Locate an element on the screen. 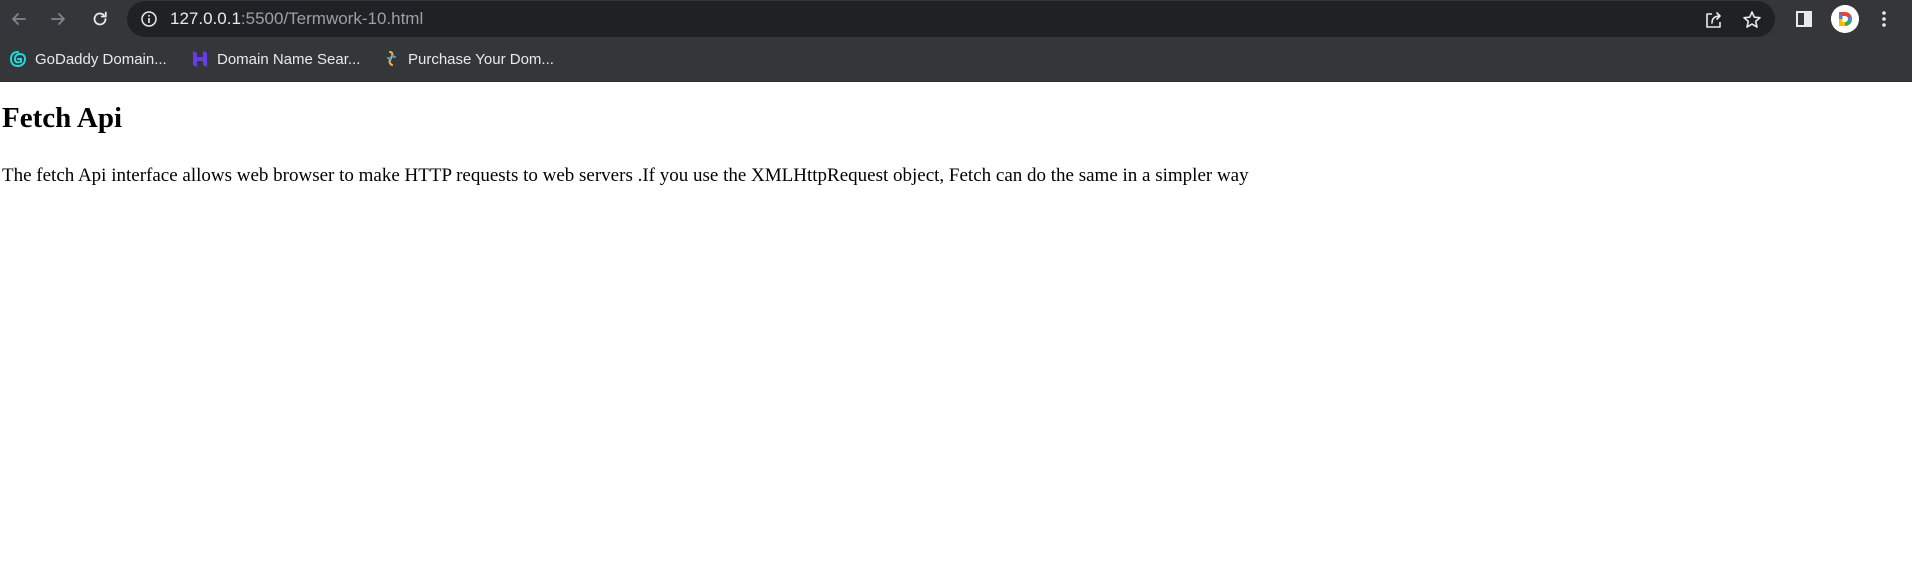 The image size is (1912, 562). side-panel-button is located at coordinates (1804, 19).